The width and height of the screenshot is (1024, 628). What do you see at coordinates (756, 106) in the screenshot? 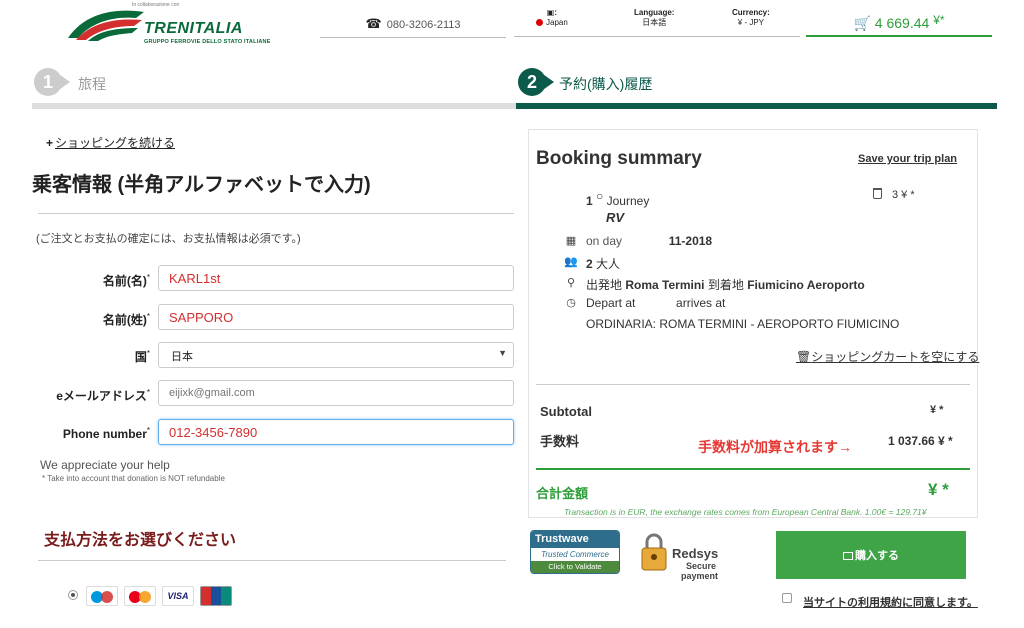
I see `step2-progress-bar` at bounding box center [756, 106].